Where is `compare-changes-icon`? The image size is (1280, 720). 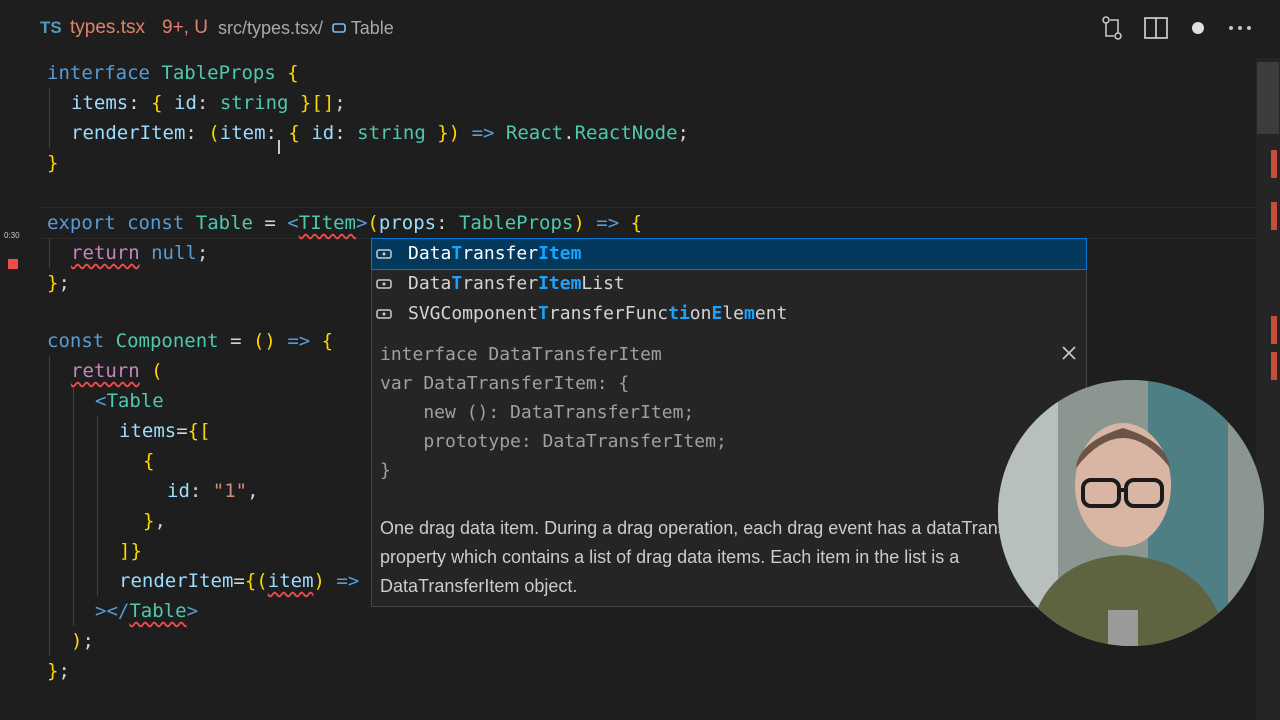 compare-changes-icon is located at coordinates (1112, 28).